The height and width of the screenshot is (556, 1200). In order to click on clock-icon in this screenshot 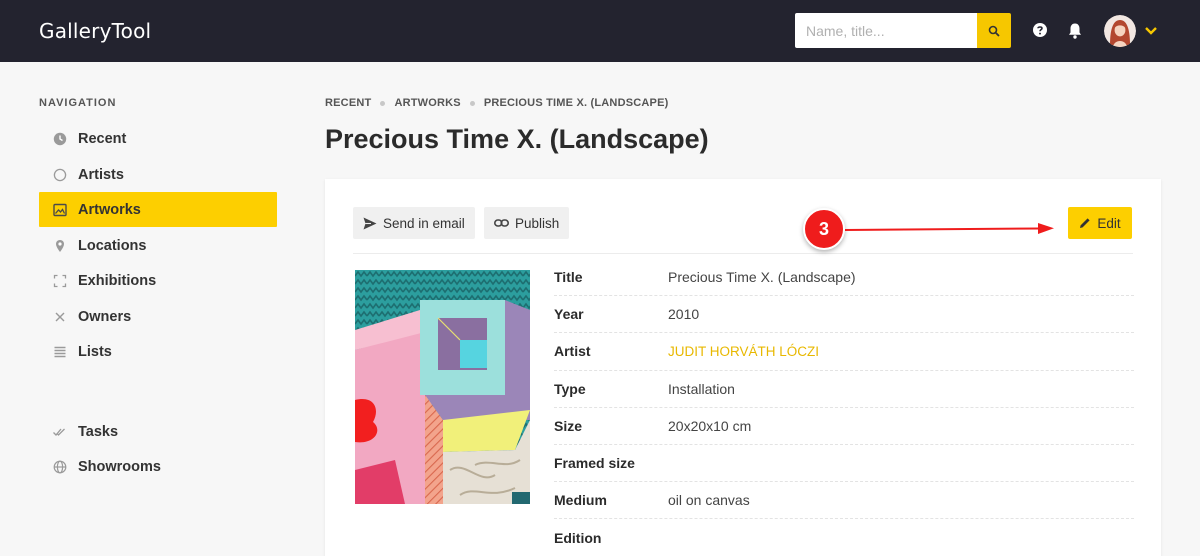, I will do `click(60, 139)`.